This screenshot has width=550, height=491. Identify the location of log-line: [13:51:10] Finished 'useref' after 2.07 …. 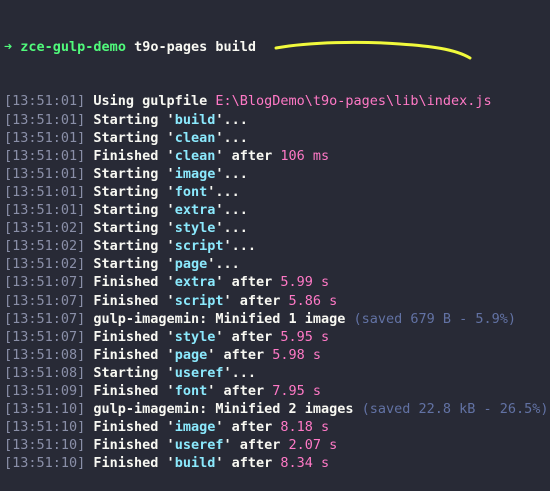
(277, 445).